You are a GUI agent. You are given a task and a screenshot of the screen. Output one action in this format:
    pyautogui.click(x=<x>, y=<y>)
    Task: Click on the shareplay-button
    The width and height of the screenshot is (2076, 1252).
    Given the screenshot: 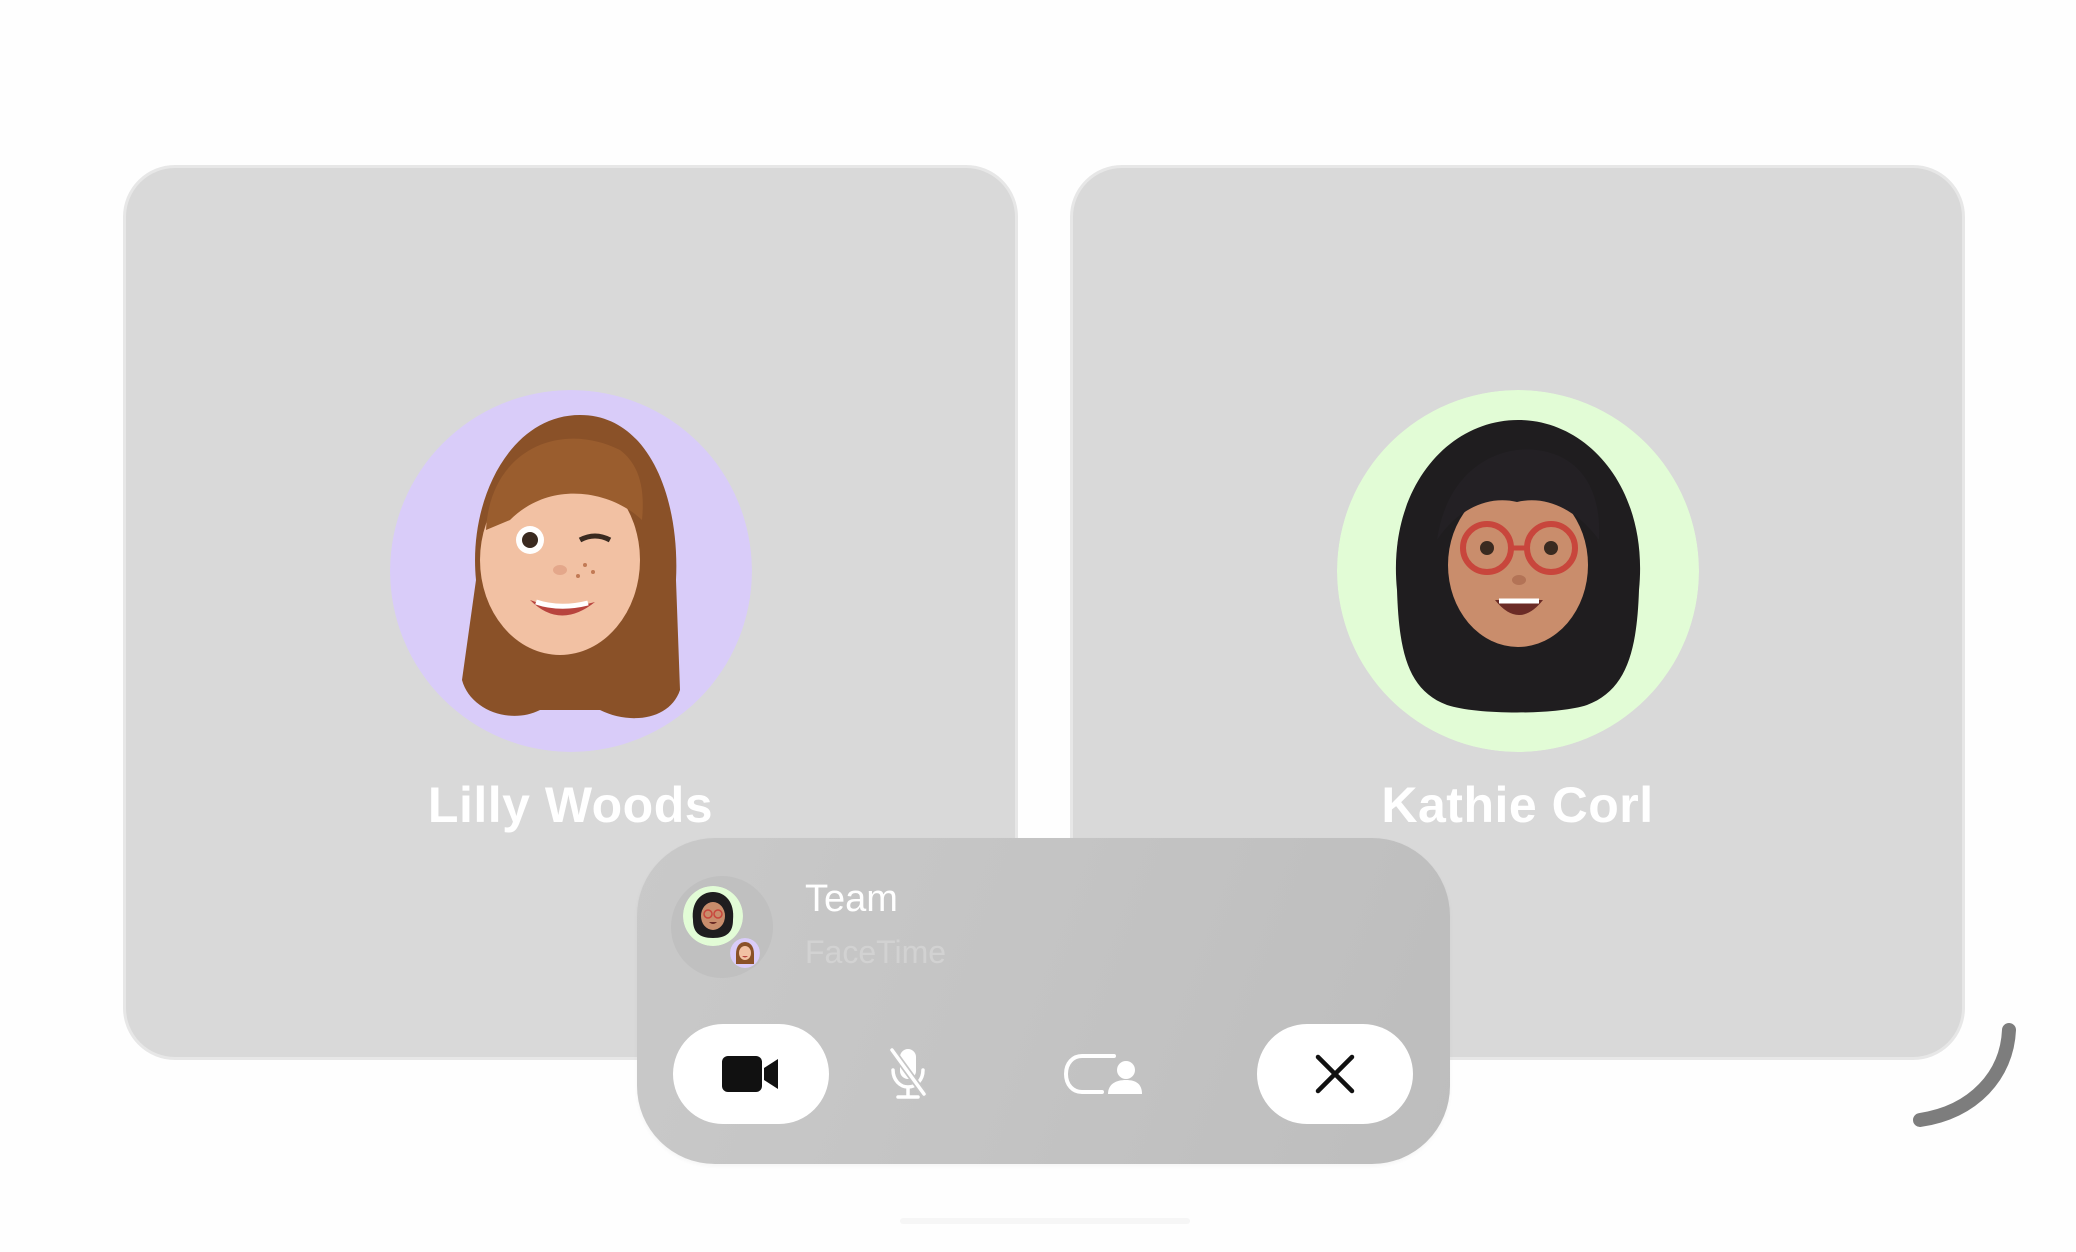 What is the action you would take?
    pyautogui.click(x=1103, y=1074)
    